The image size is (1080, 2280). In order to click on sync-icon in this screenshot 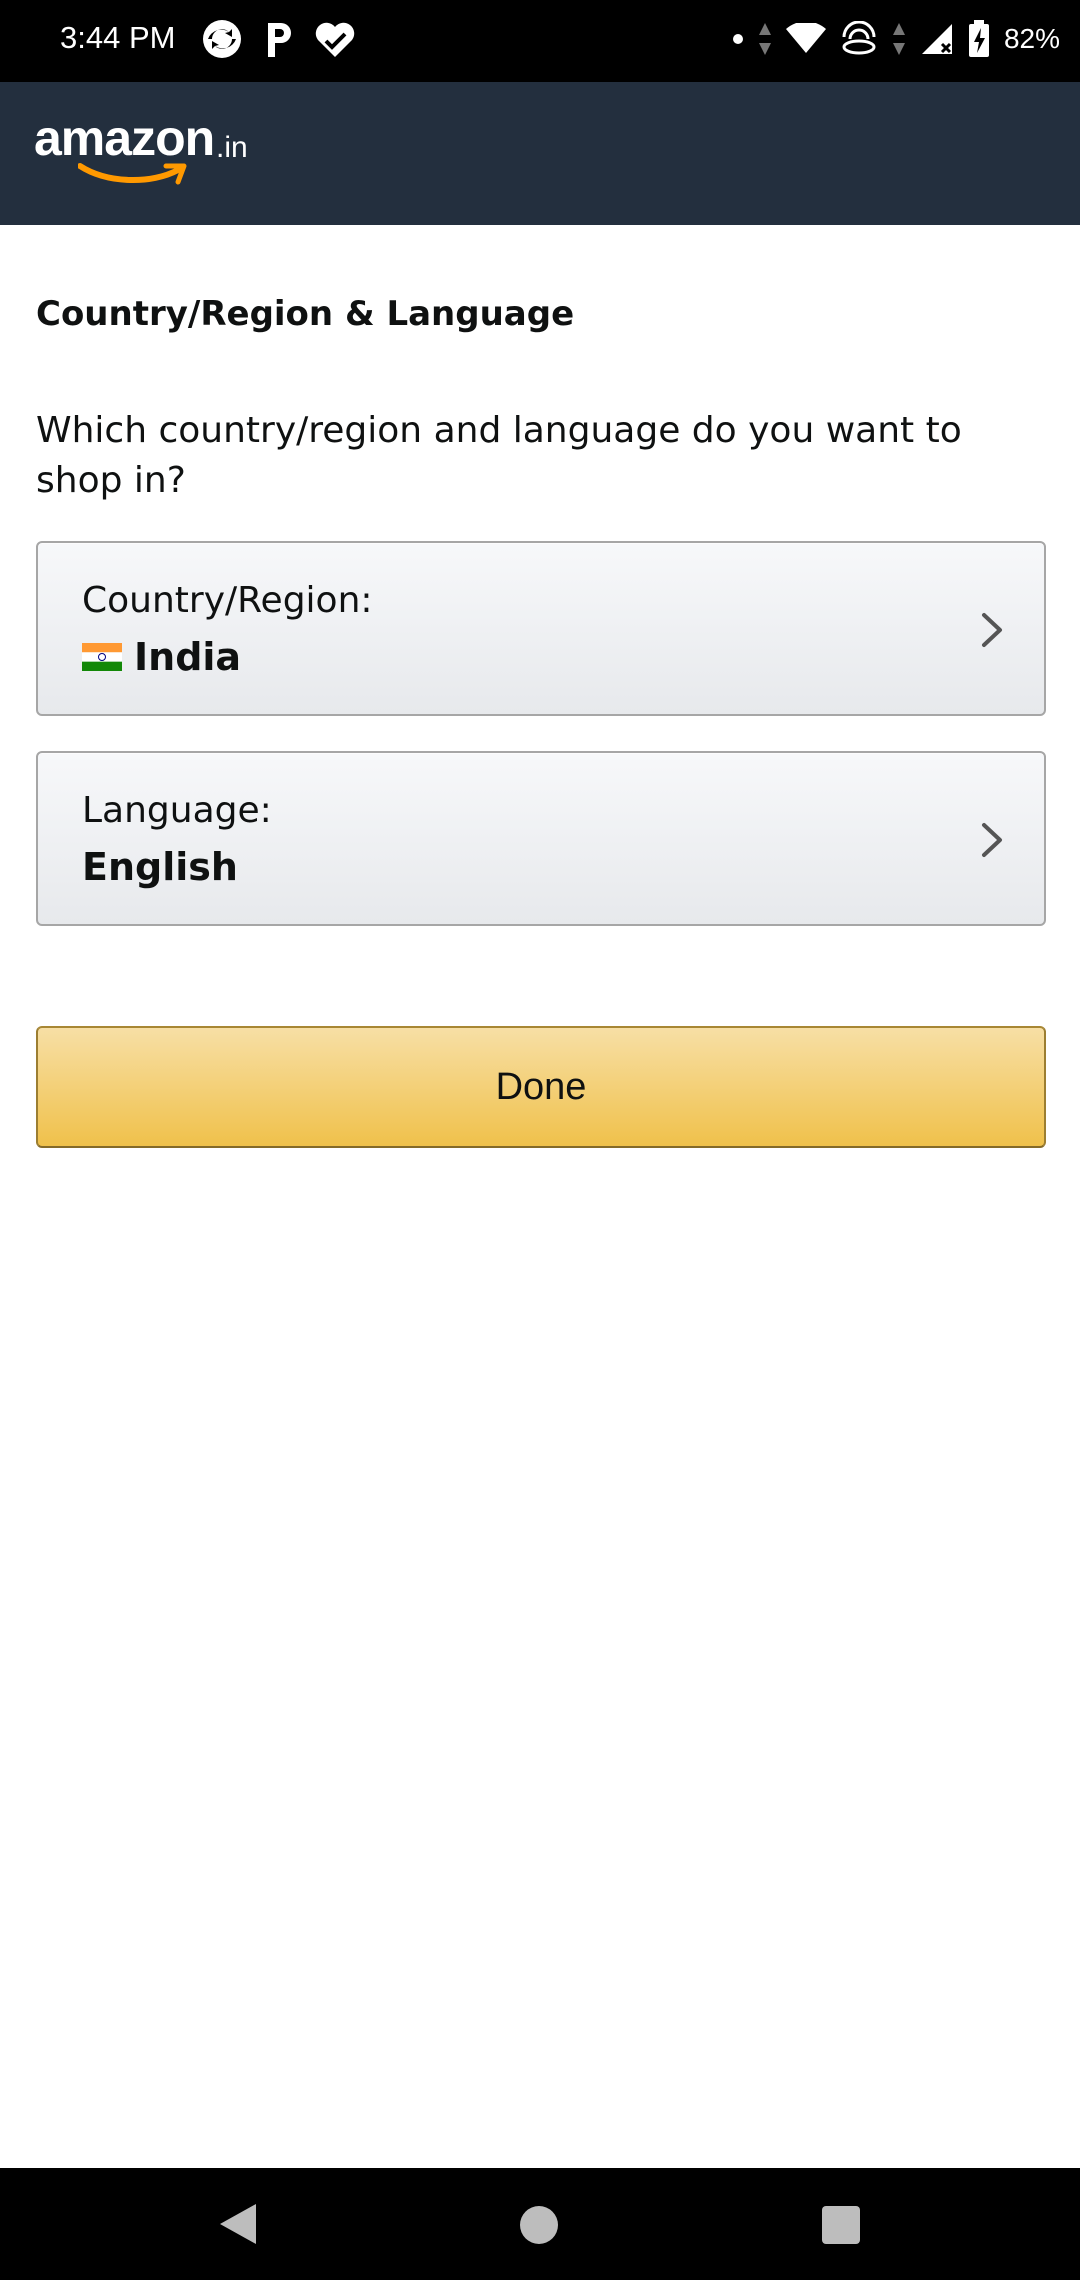, I will do `click(222, 39)`.